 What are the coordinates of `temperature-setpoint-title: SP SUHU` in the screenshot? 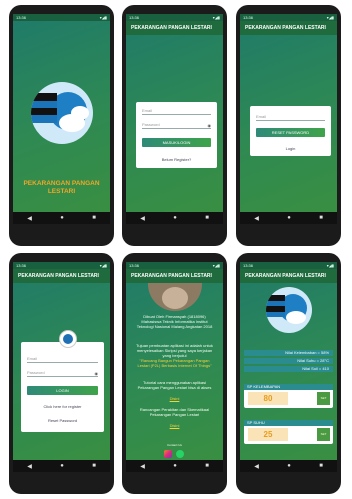 It's located at (288, 423).